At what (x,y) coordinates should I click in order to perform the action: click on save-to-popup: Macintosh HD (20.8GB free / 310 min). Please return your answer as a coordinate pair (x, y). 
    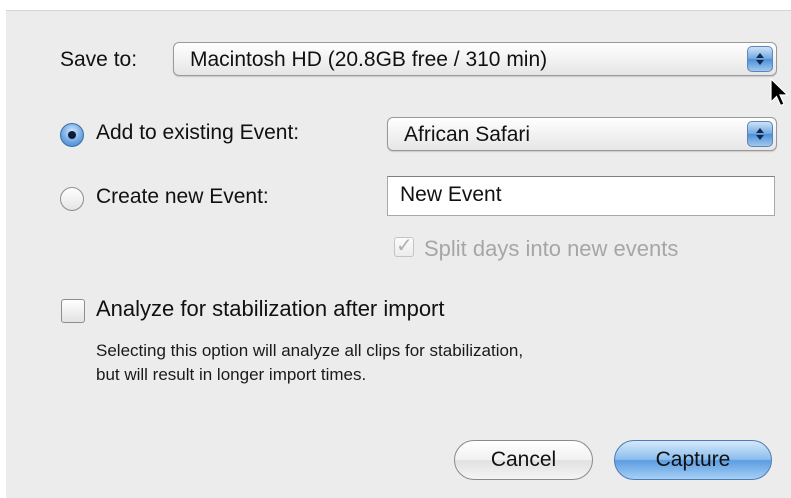
    Looking at the image, I should click on (475, 59).